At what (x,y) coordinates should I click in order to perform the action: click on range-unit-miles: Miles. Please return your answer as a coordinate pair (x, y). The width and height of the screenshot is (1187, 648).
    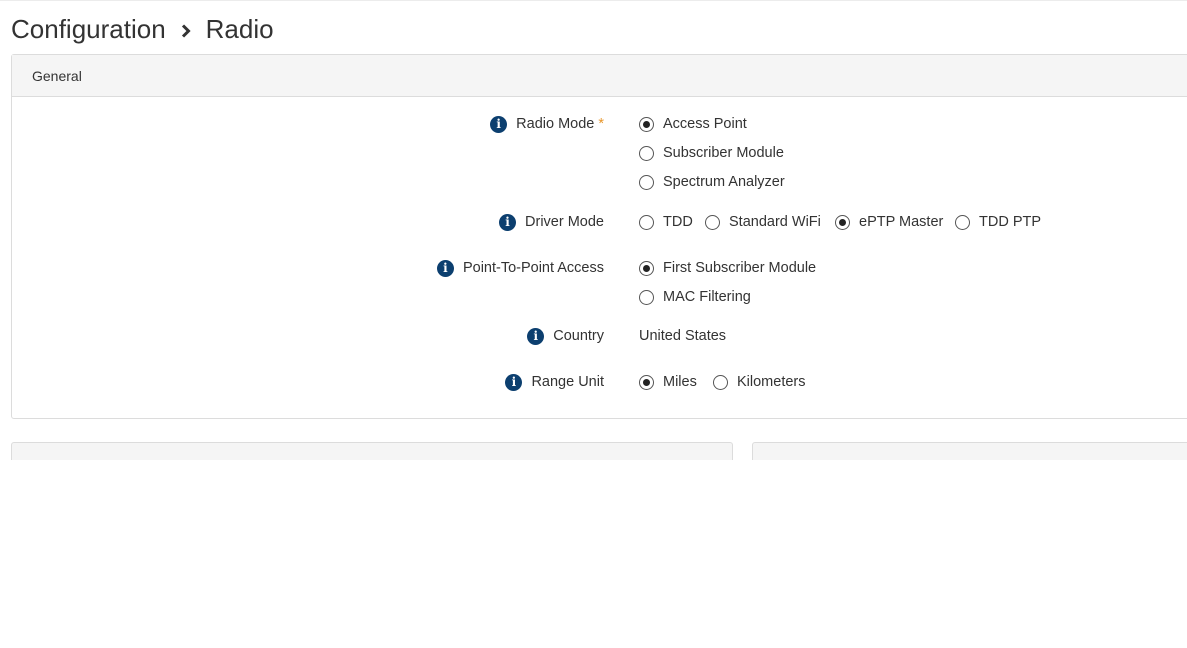
    Looking at the image, I should click on (668, 382).